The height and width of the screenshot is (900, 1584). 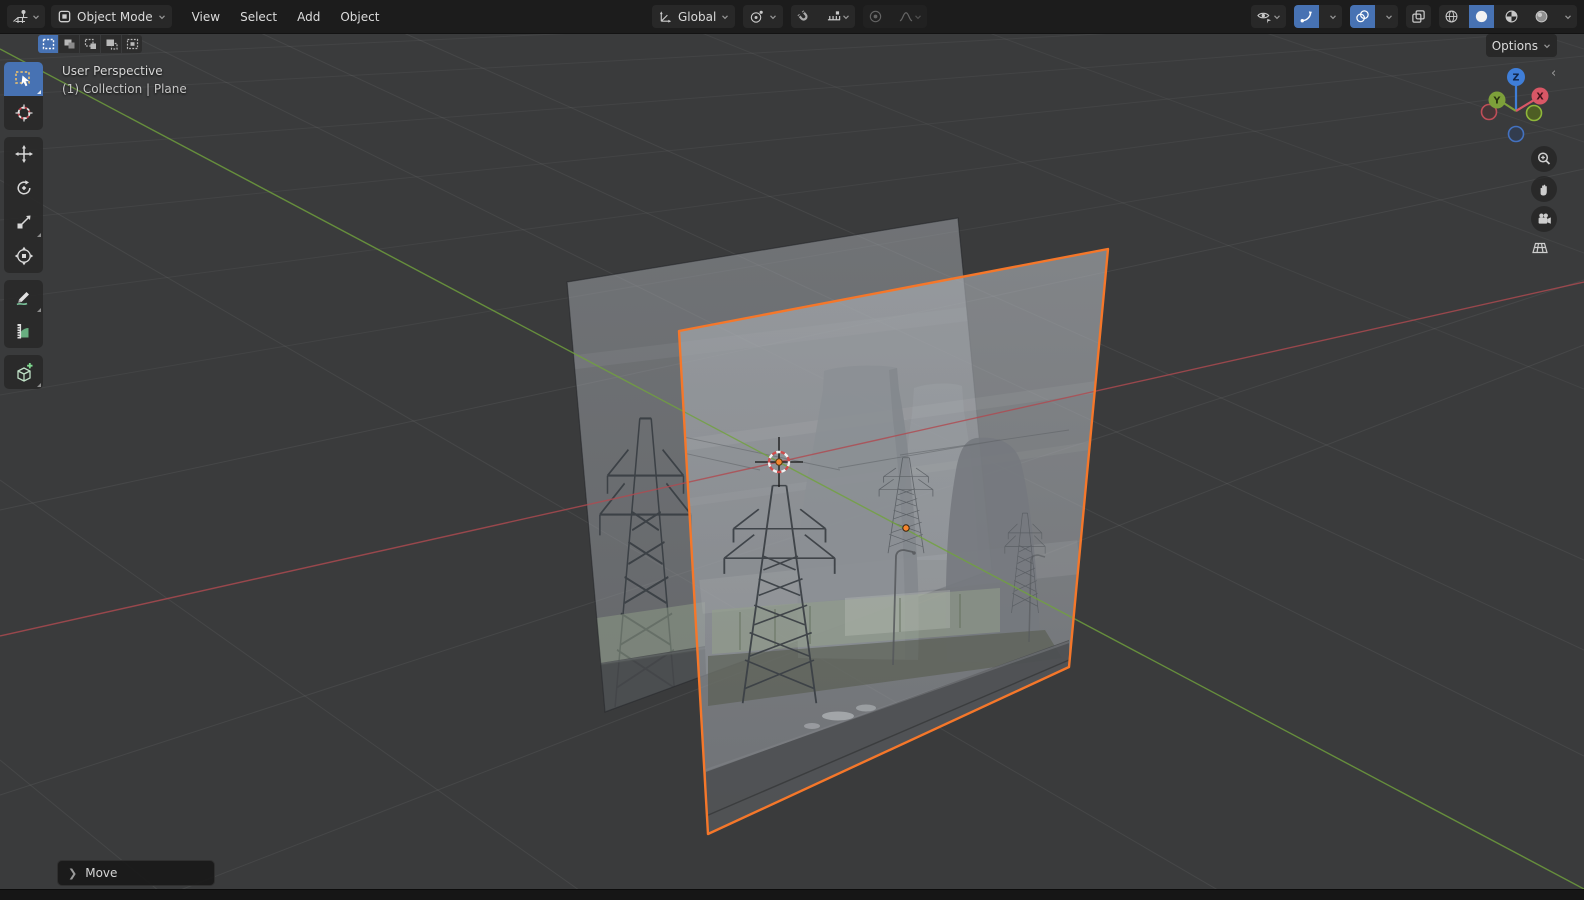 I want to click on visibility-icon, so click(x=1264, y=18).